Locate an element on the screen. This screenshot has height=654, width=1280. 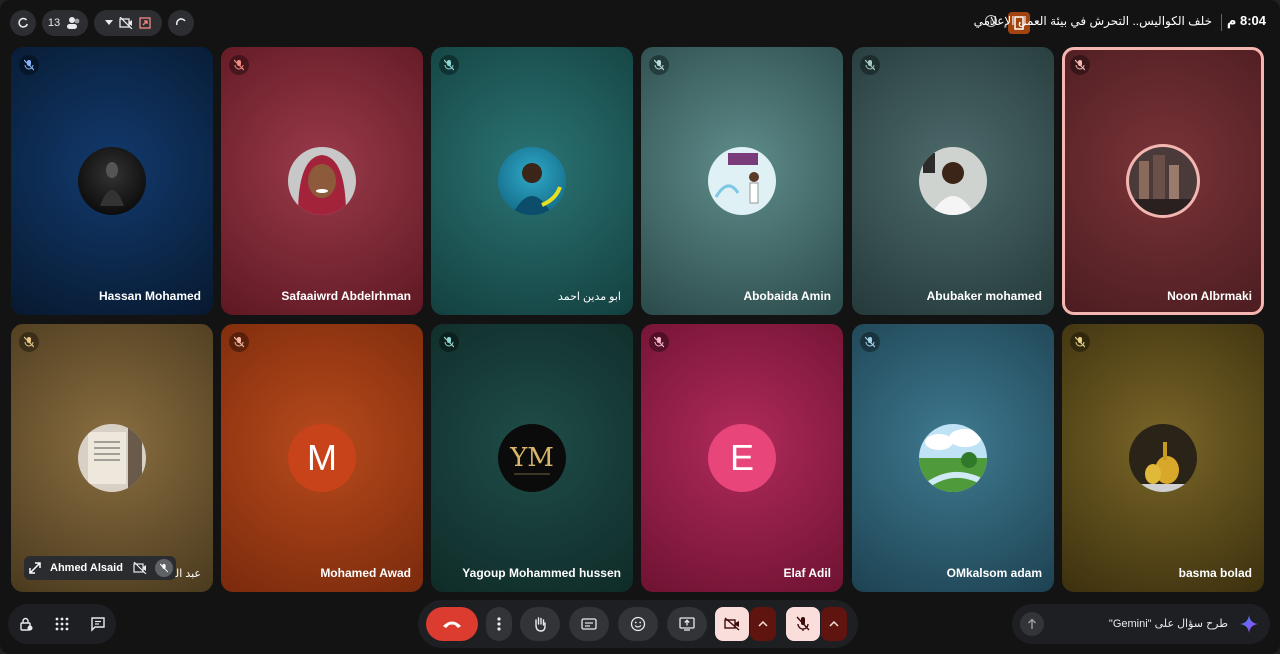
participant-tile: OMkalsom adam is located at coordinates (953, 458).